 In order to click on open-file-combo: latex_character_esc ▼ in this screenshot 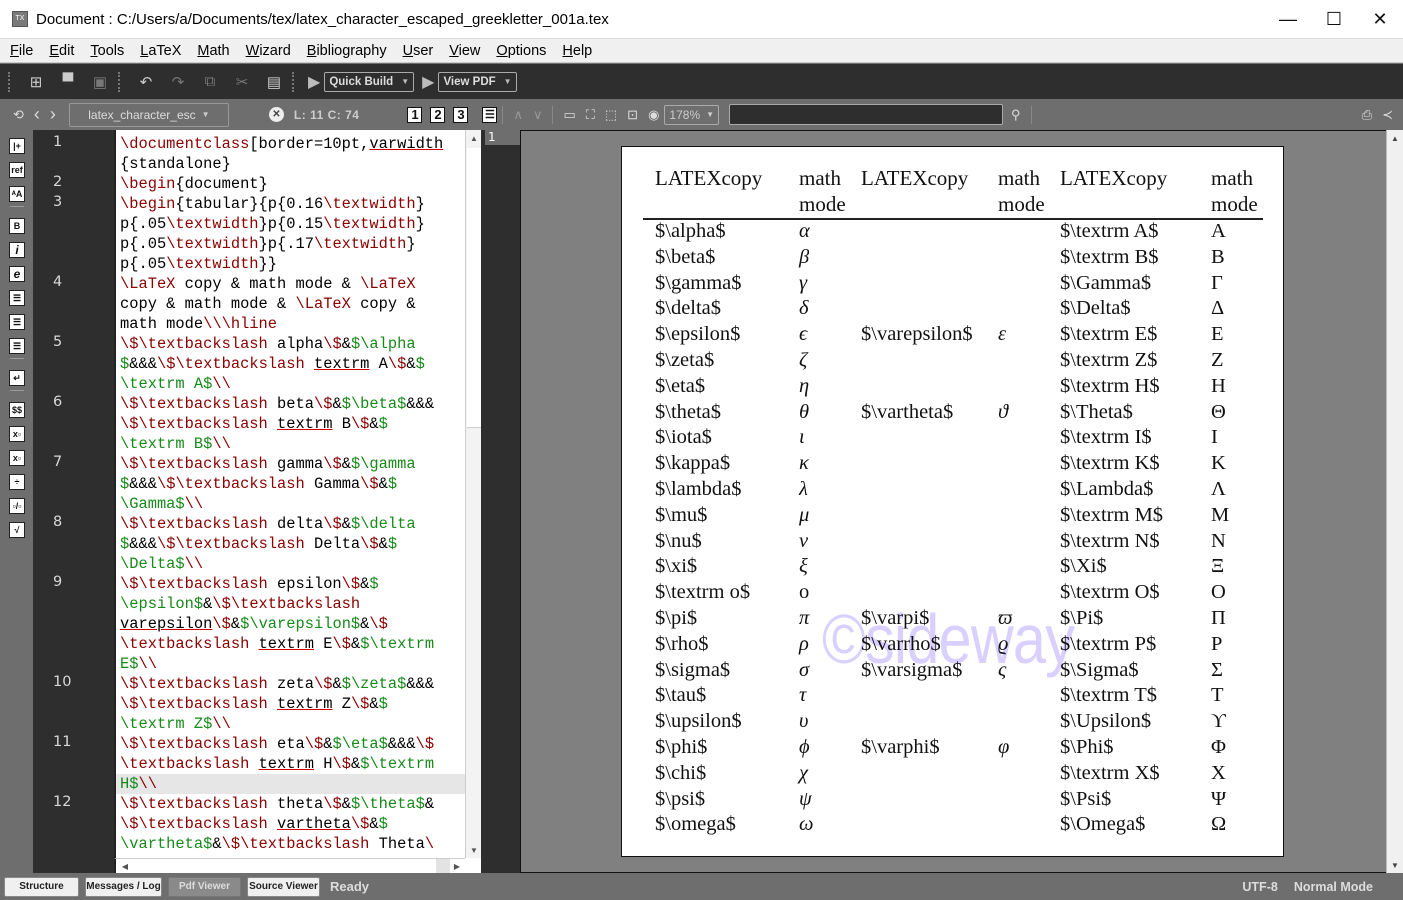, I will do `click(148, 114)`.